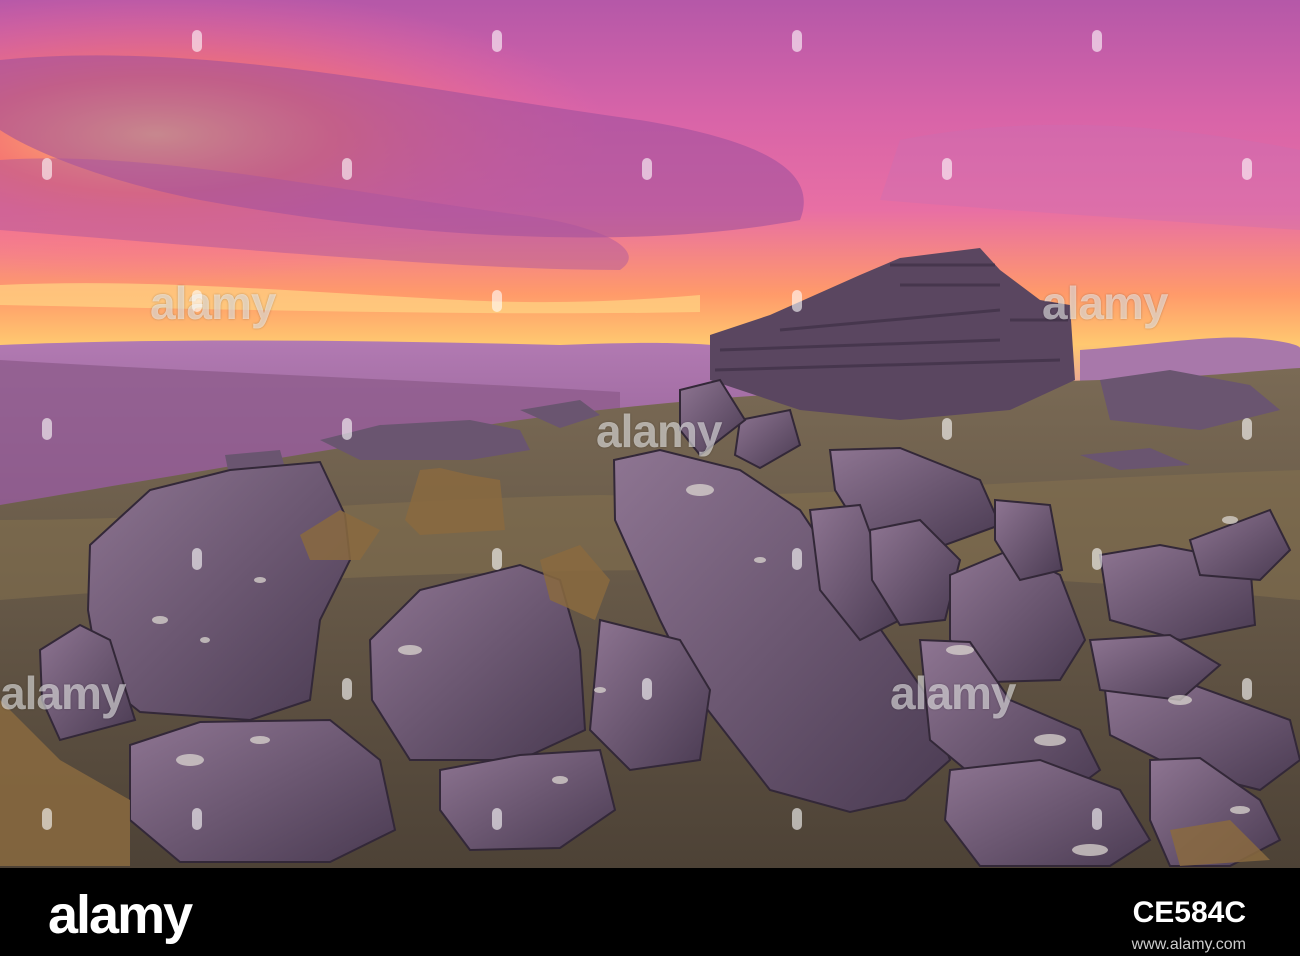 Image resolution: width=1300 pixels, height=956 pixels. What do you see at coordinates (650, 912) in the screenshot?
I see `footer-bar: alamy CE584C www.alamy.com` at bounding box center [650, 912].